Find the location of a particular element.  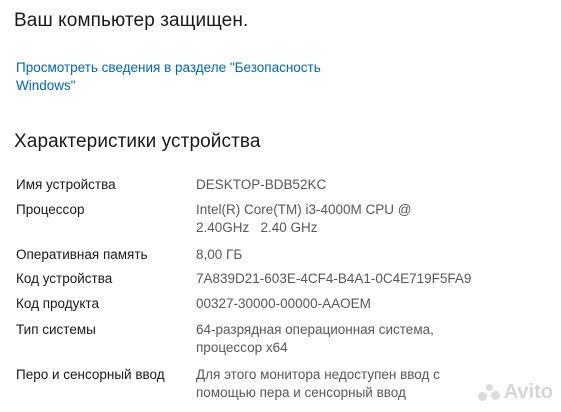

spec-label: Перо и сенсорный ввод is located at coordinates (90, 374).